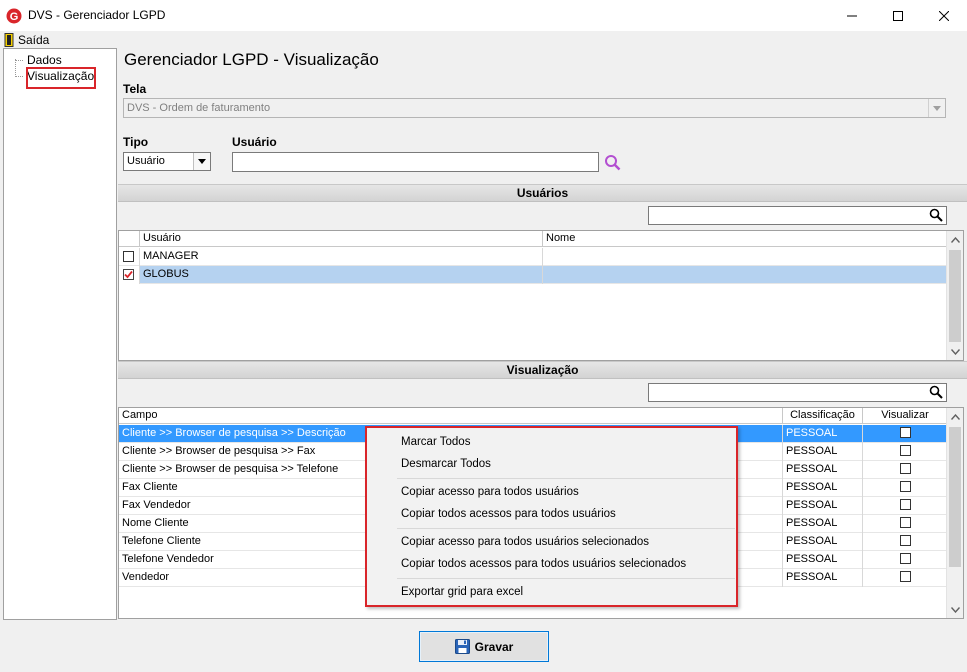 Image resolution: width=967 pixels, height=672 pixels. Describe the element at coordinates (534, 108) in the screenshot. I see `tela-select: DVS - Ordem de faturamento` at that location.